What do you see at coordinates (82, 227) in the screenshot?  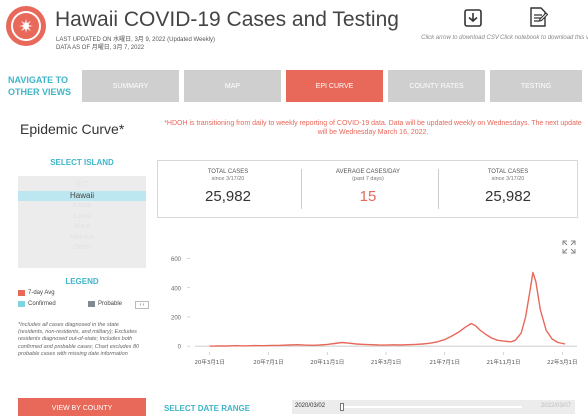 I see `island-option-maui: Maui` at bounding box center [82, 227].